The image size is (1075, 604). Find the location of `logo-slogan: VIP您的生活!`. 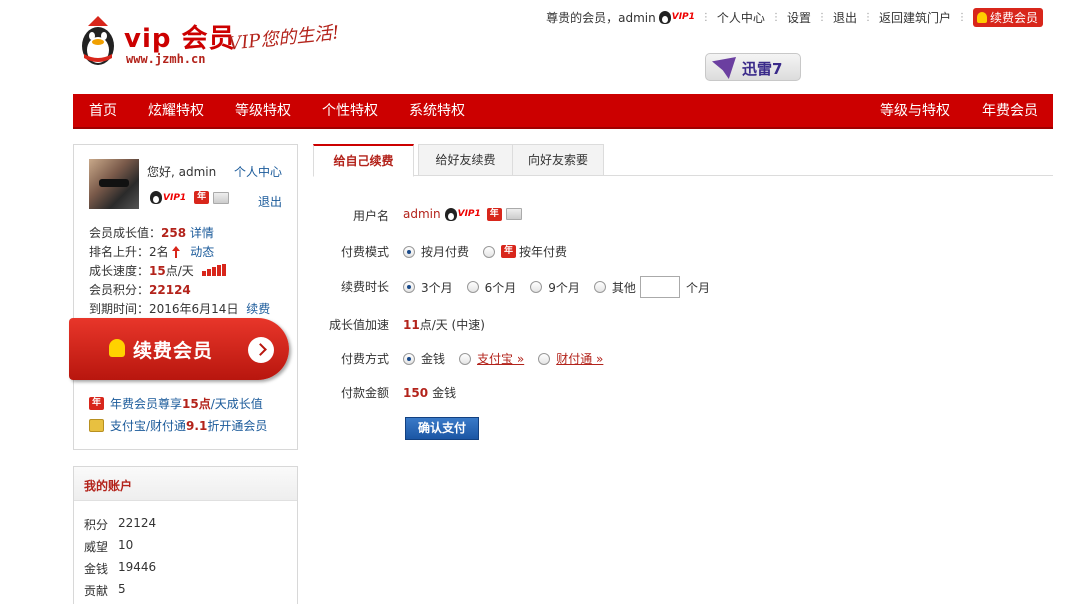

logo-slogan: VIP您的生活! is located at coordinates (284, 38).